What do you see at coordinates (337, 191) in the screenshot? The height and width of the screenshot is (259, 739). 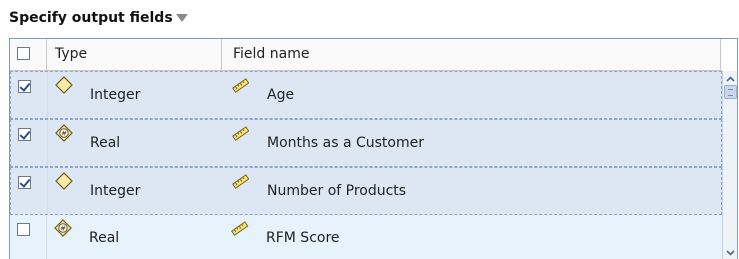 I see `field-name-label: Number of Products` at bounding box center [337, 191].